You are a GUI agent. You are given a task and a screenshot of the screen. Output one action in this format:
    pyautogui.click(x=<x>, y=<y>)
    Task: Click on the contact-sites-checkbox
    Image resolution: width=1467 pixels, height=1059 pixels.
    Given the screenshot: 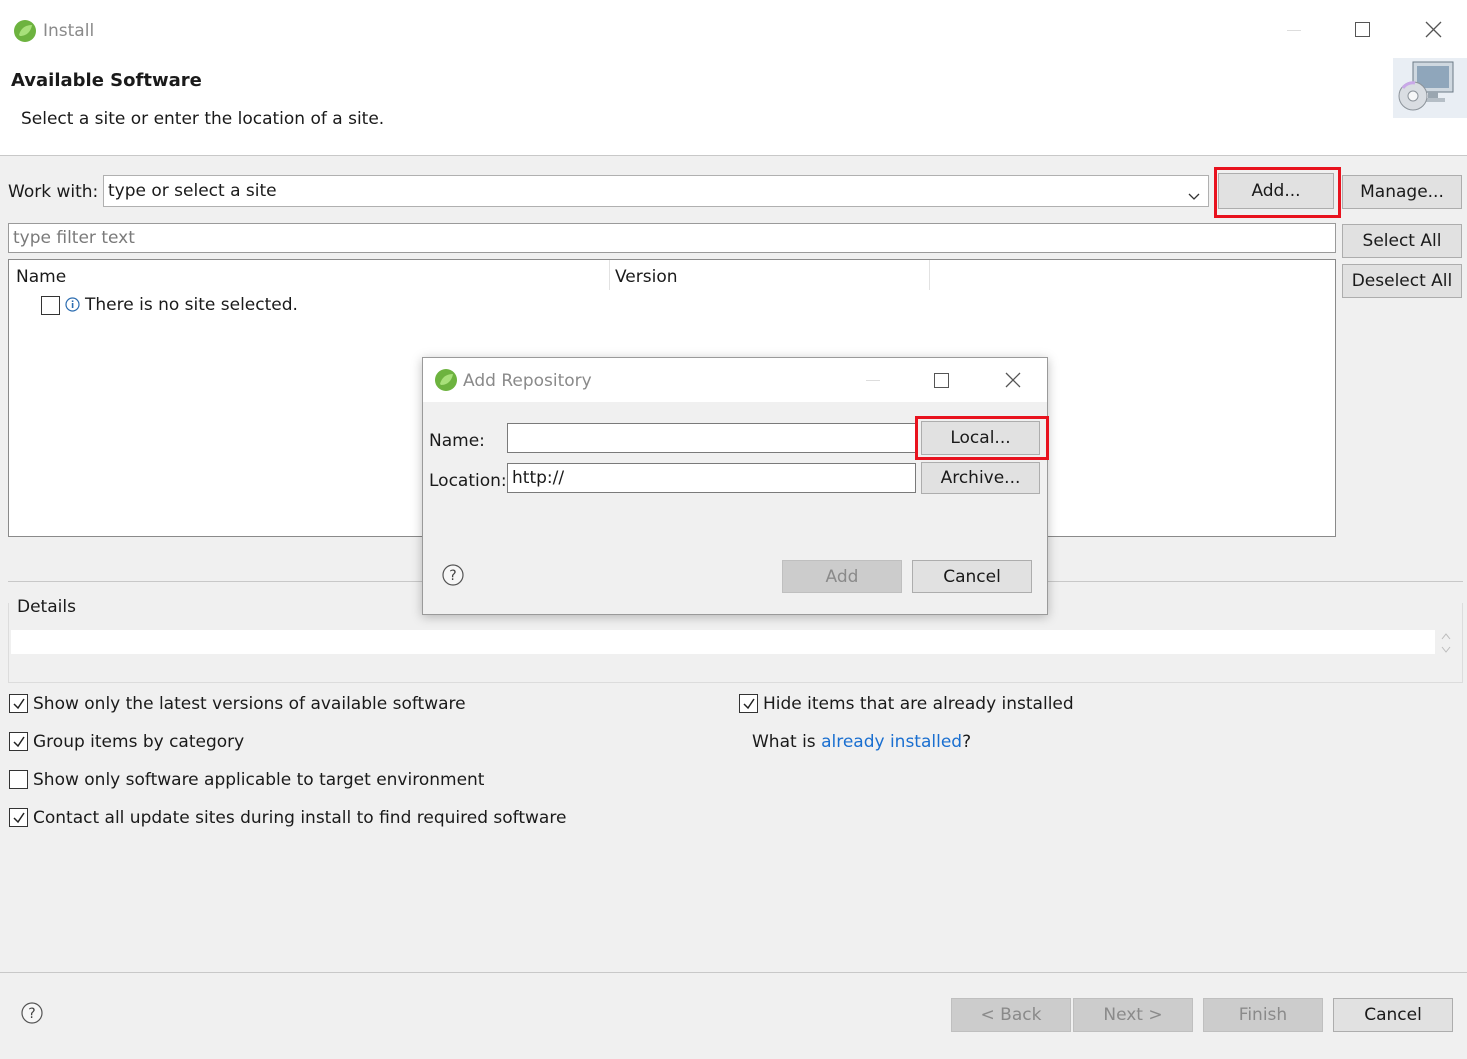 What is the action you would take?
    pyautogui.click(x=18, y=817)
    